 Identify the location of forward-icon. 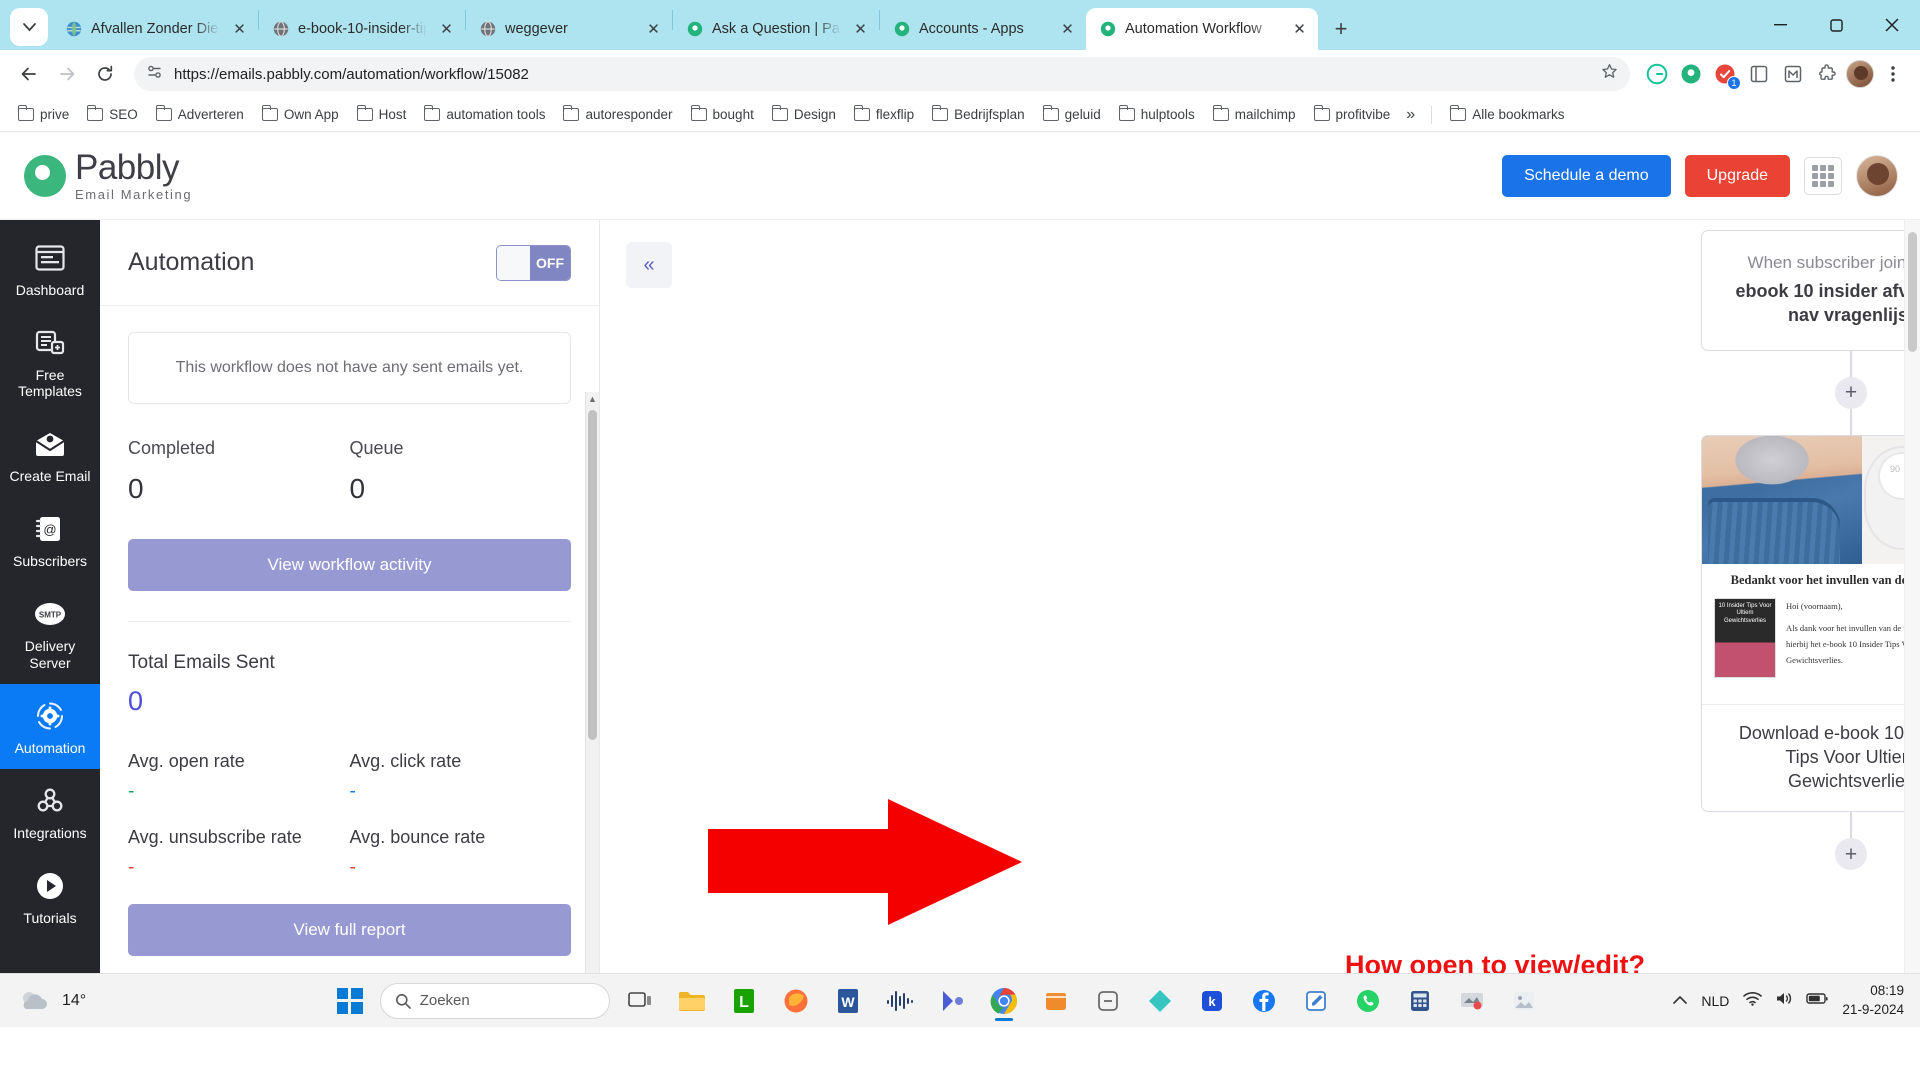
(67, 74).